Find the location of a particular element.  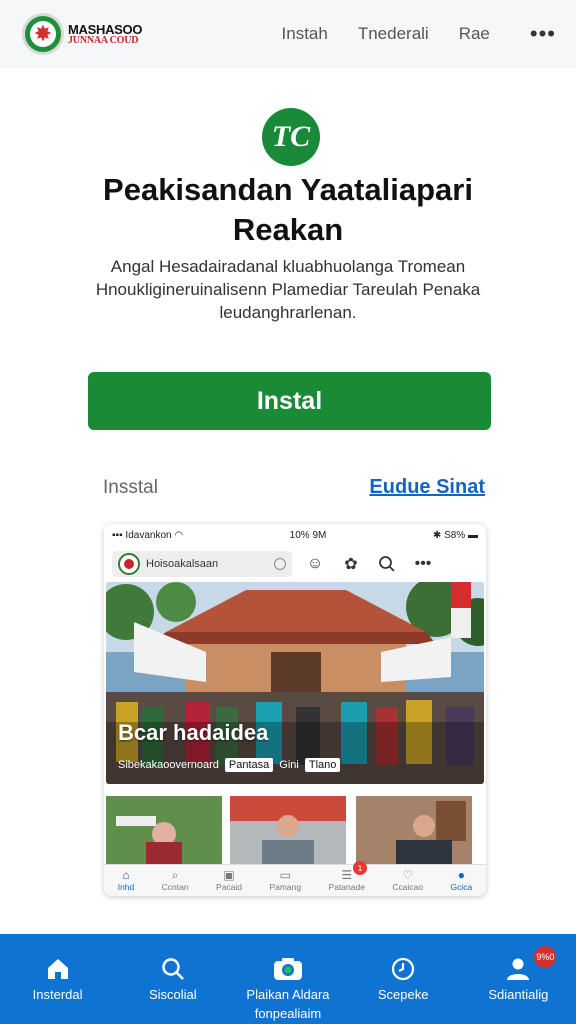

bottom-nav-camera: Plaikan Aldara fonpealiaim is located at coordinates (288, 989).